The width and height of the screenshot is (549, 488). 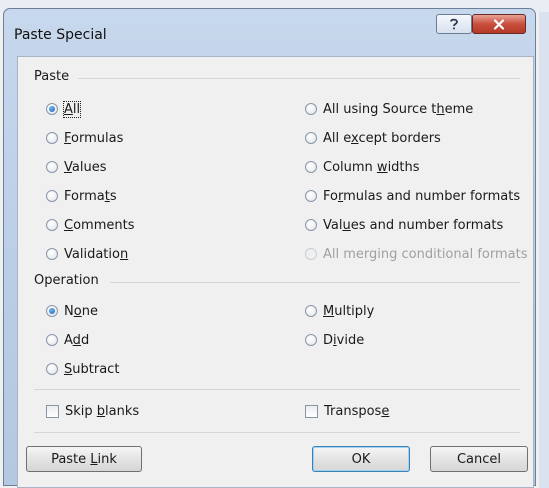 I want to click on radio-all-using-source-theme, so click(x=311, y=109).